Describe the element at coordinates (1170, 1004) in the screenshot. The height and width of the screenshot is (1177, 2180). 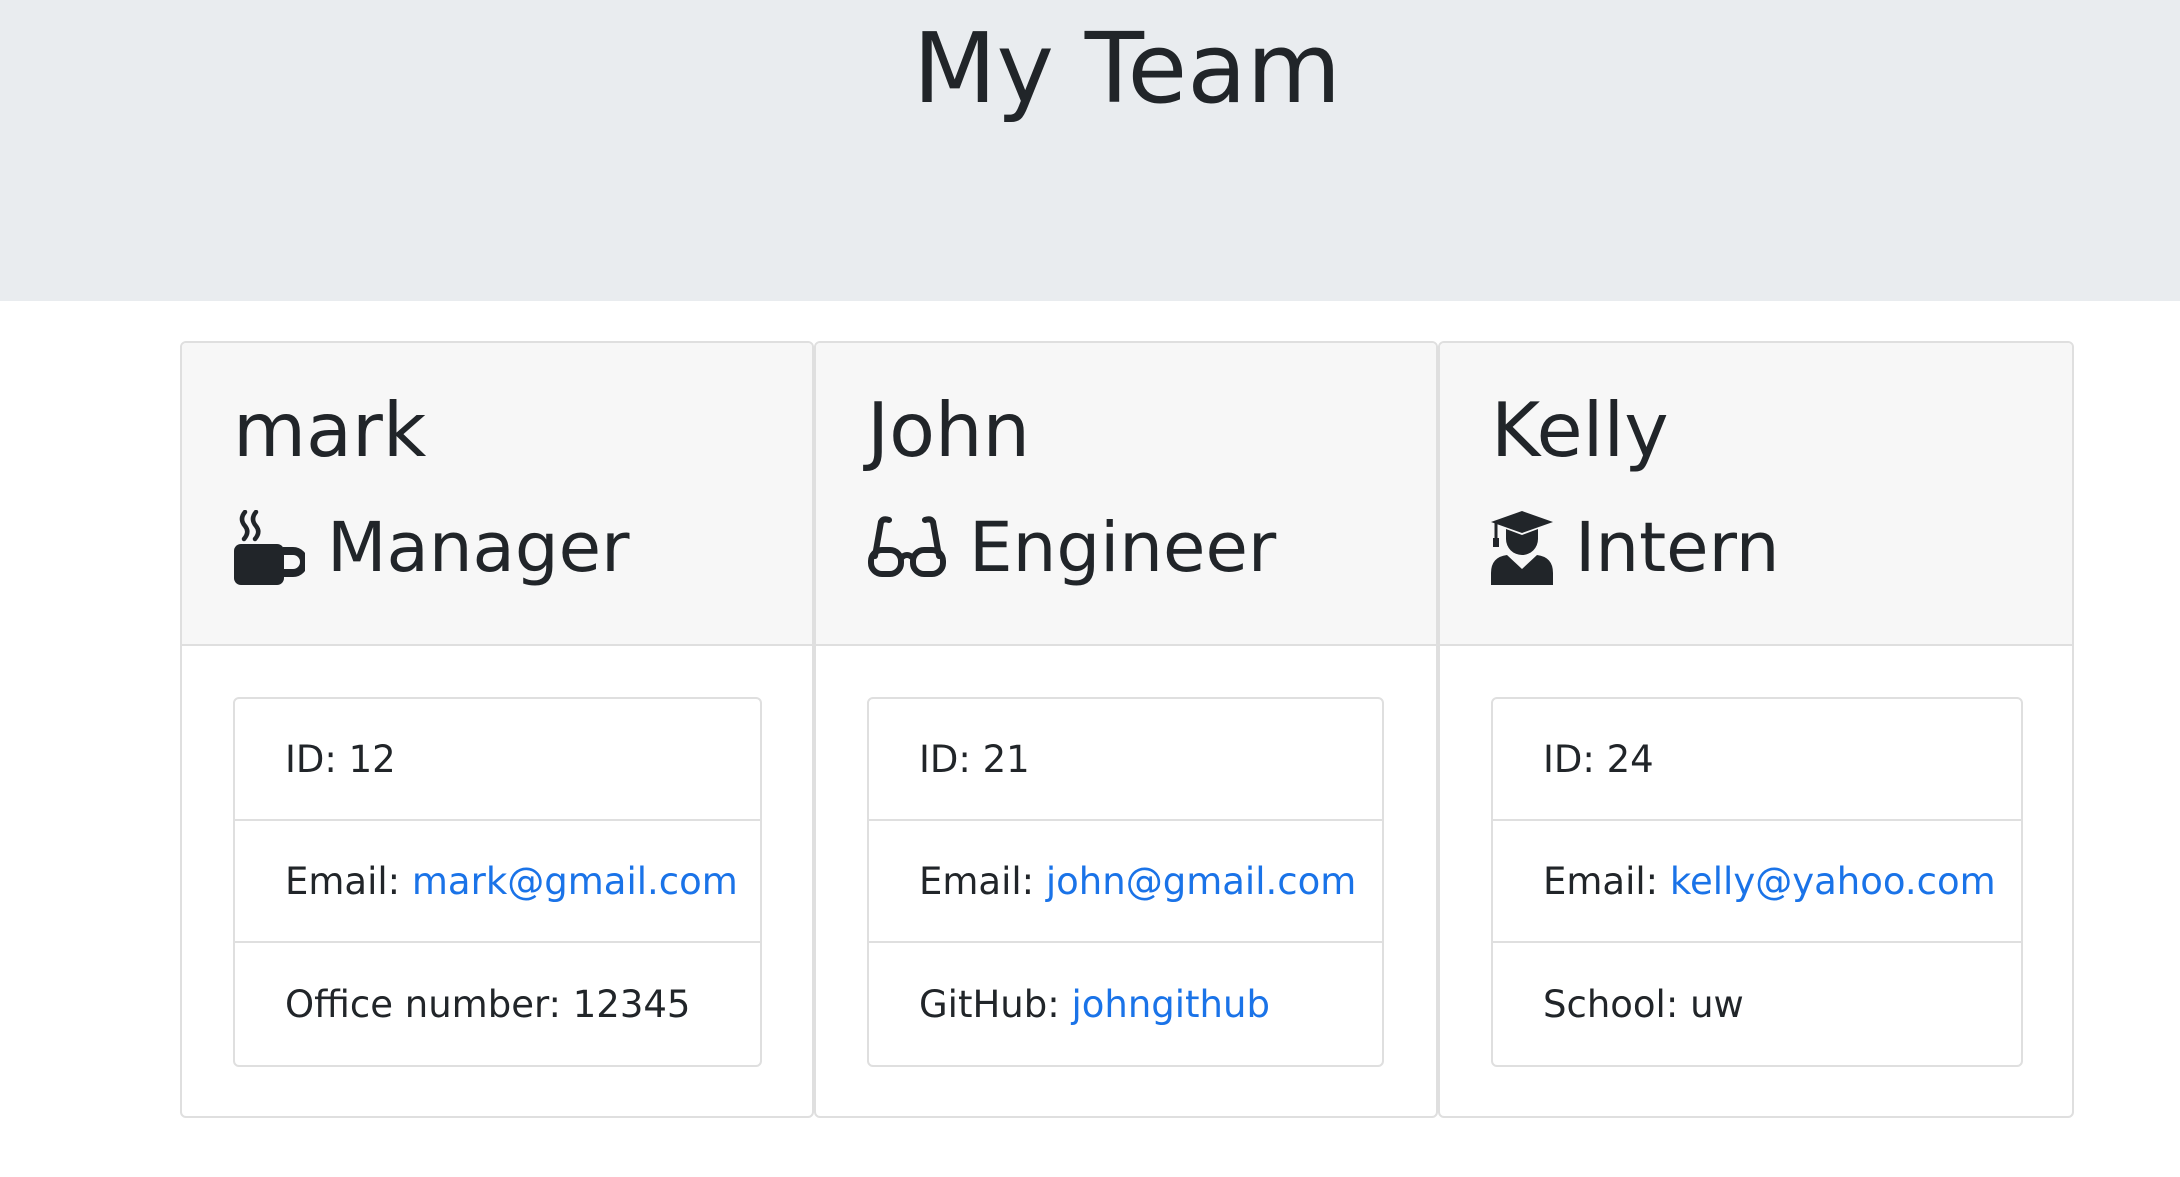
I see `github-link: johngithub` at that location.